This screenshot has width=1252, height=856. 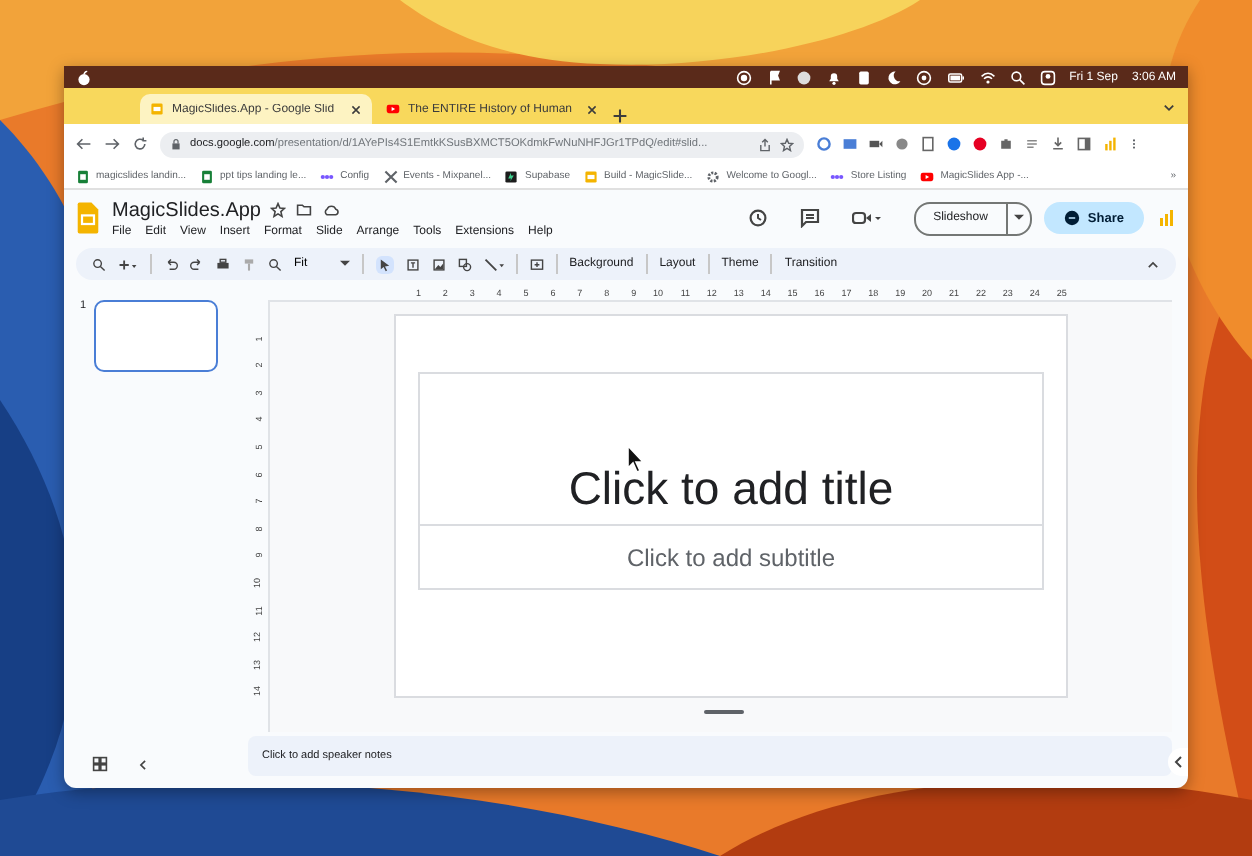 I want to click on grid-view-icon, so click(x=100, y=764).